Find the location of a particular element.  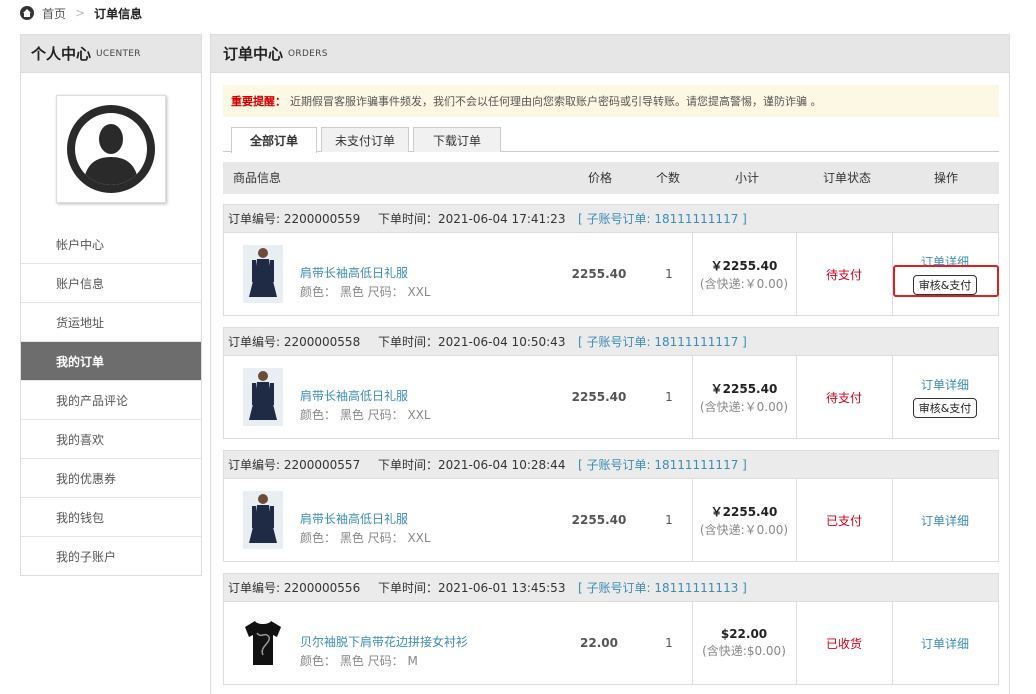

column-price: 价格 is located at coordinates (600, 178).